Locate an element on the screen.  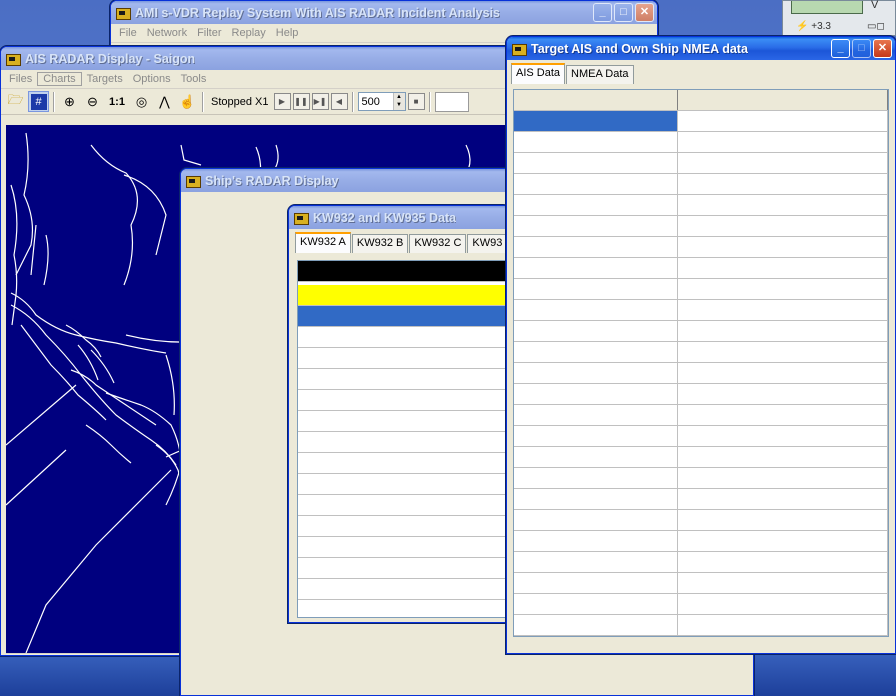
spin-down-icon: ▼ is located at coordinates (399, 105).